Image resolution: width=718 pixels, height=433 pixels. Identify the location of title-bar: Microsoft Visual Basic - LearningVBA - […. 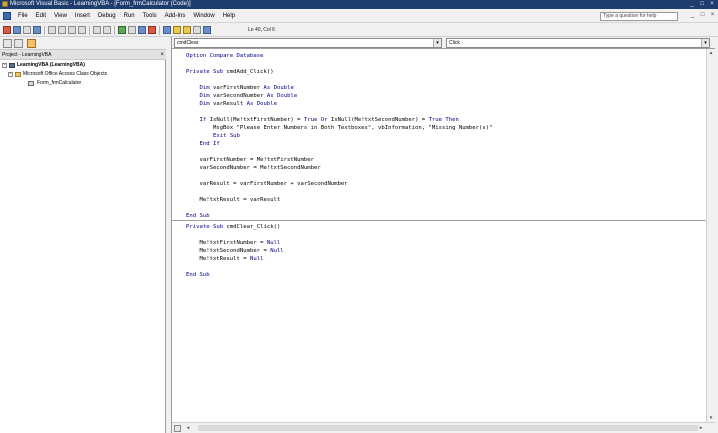
(359, 4).